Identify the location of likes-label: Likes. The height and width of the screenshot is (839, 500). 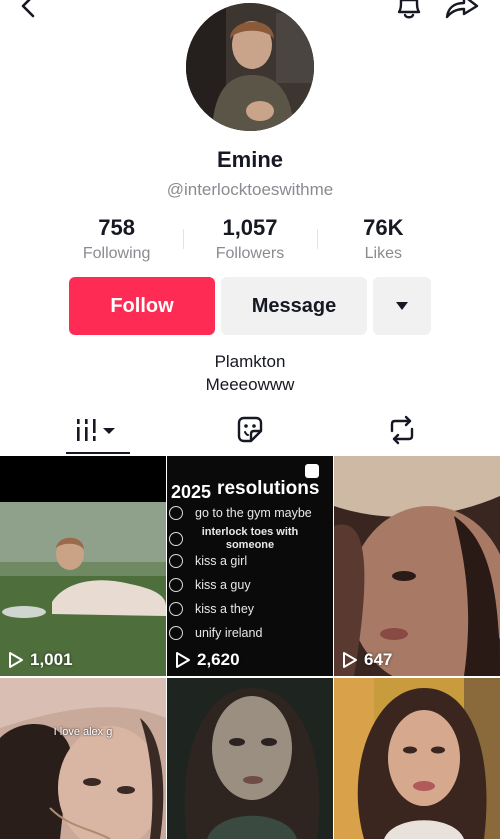
(383, 253).